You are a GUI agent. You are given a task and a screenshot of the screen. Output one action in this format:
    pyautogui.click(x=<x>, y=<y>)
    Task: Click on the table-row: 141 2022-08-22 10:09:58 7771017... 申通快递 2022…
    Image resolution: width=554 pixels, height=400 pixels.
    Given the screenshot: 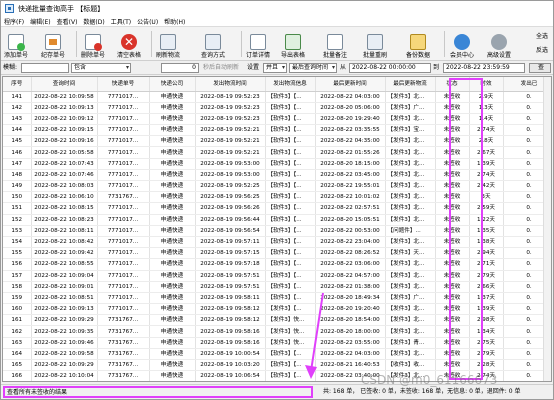 What is the action you would take?
    pyautogui.click(x=277, y=97)
    